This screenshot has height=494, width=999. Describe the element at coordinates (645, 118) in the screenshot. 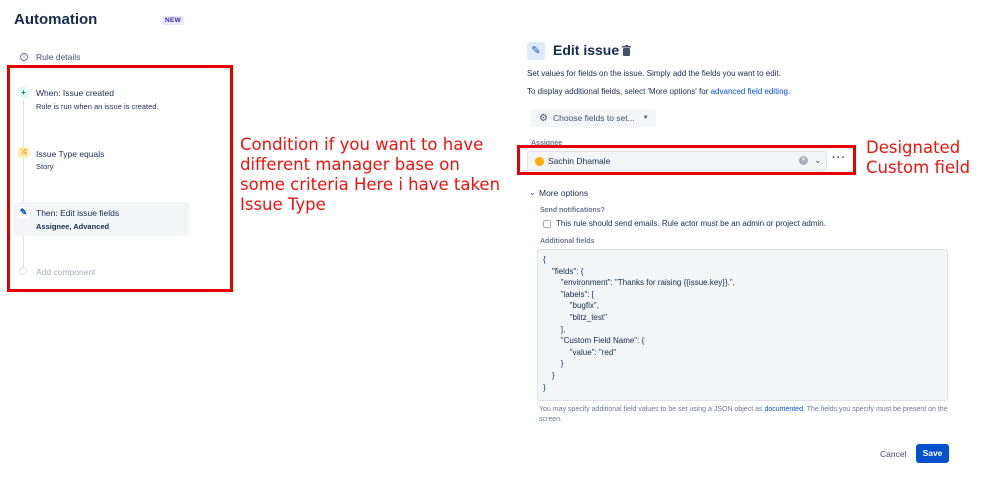

I see `chevron-down-icon: ▼` at that location.